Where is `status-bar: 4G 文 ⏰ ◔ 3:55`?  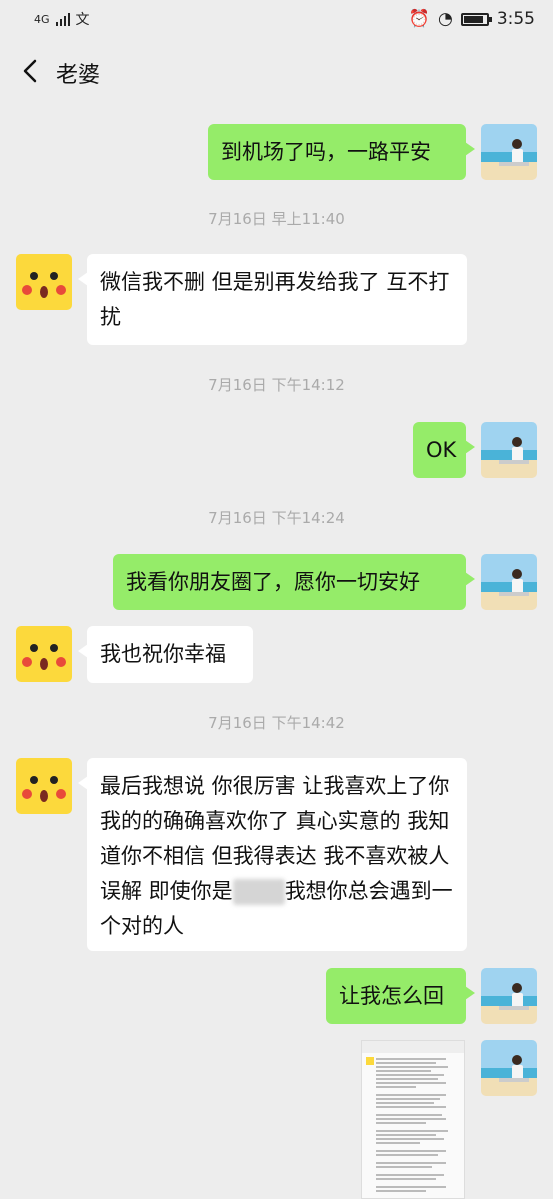 status-bar: 4G 文 ⏰ ◔ 3:55 is located at coordinates (276, 19).